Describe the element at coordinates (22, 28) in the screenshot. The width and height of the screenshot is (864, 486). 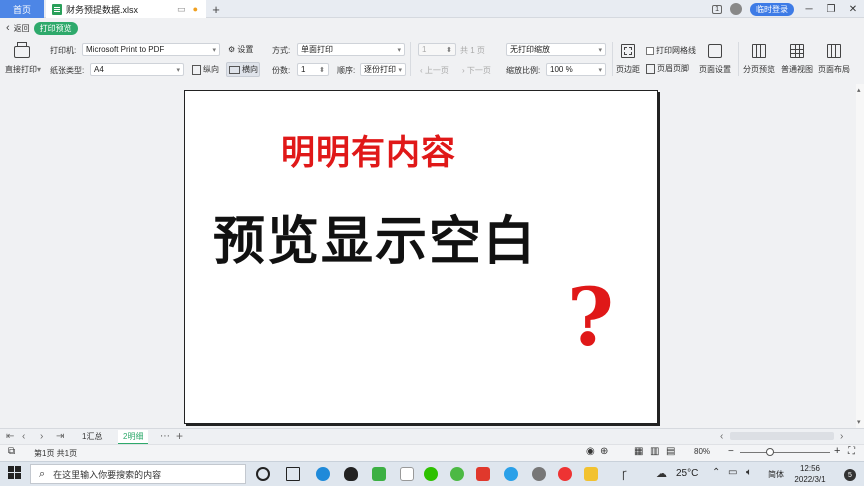
I see `back-button: 返回` at that location.